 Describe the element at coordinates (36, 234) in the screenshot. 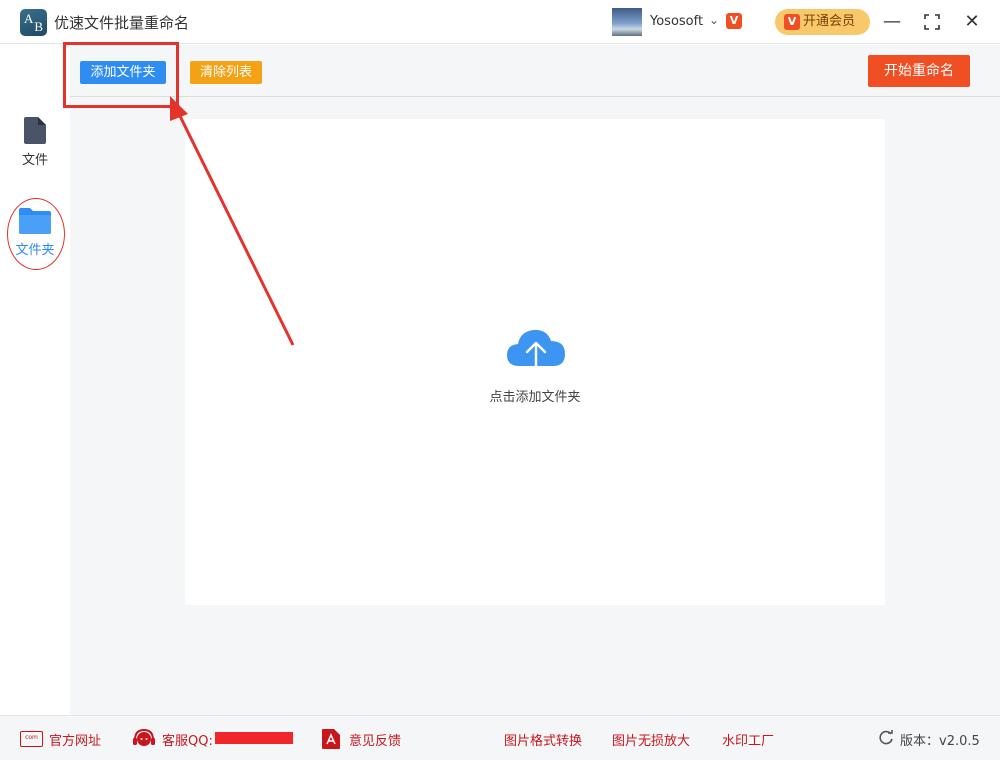

I see `annotation-circle` at that location.